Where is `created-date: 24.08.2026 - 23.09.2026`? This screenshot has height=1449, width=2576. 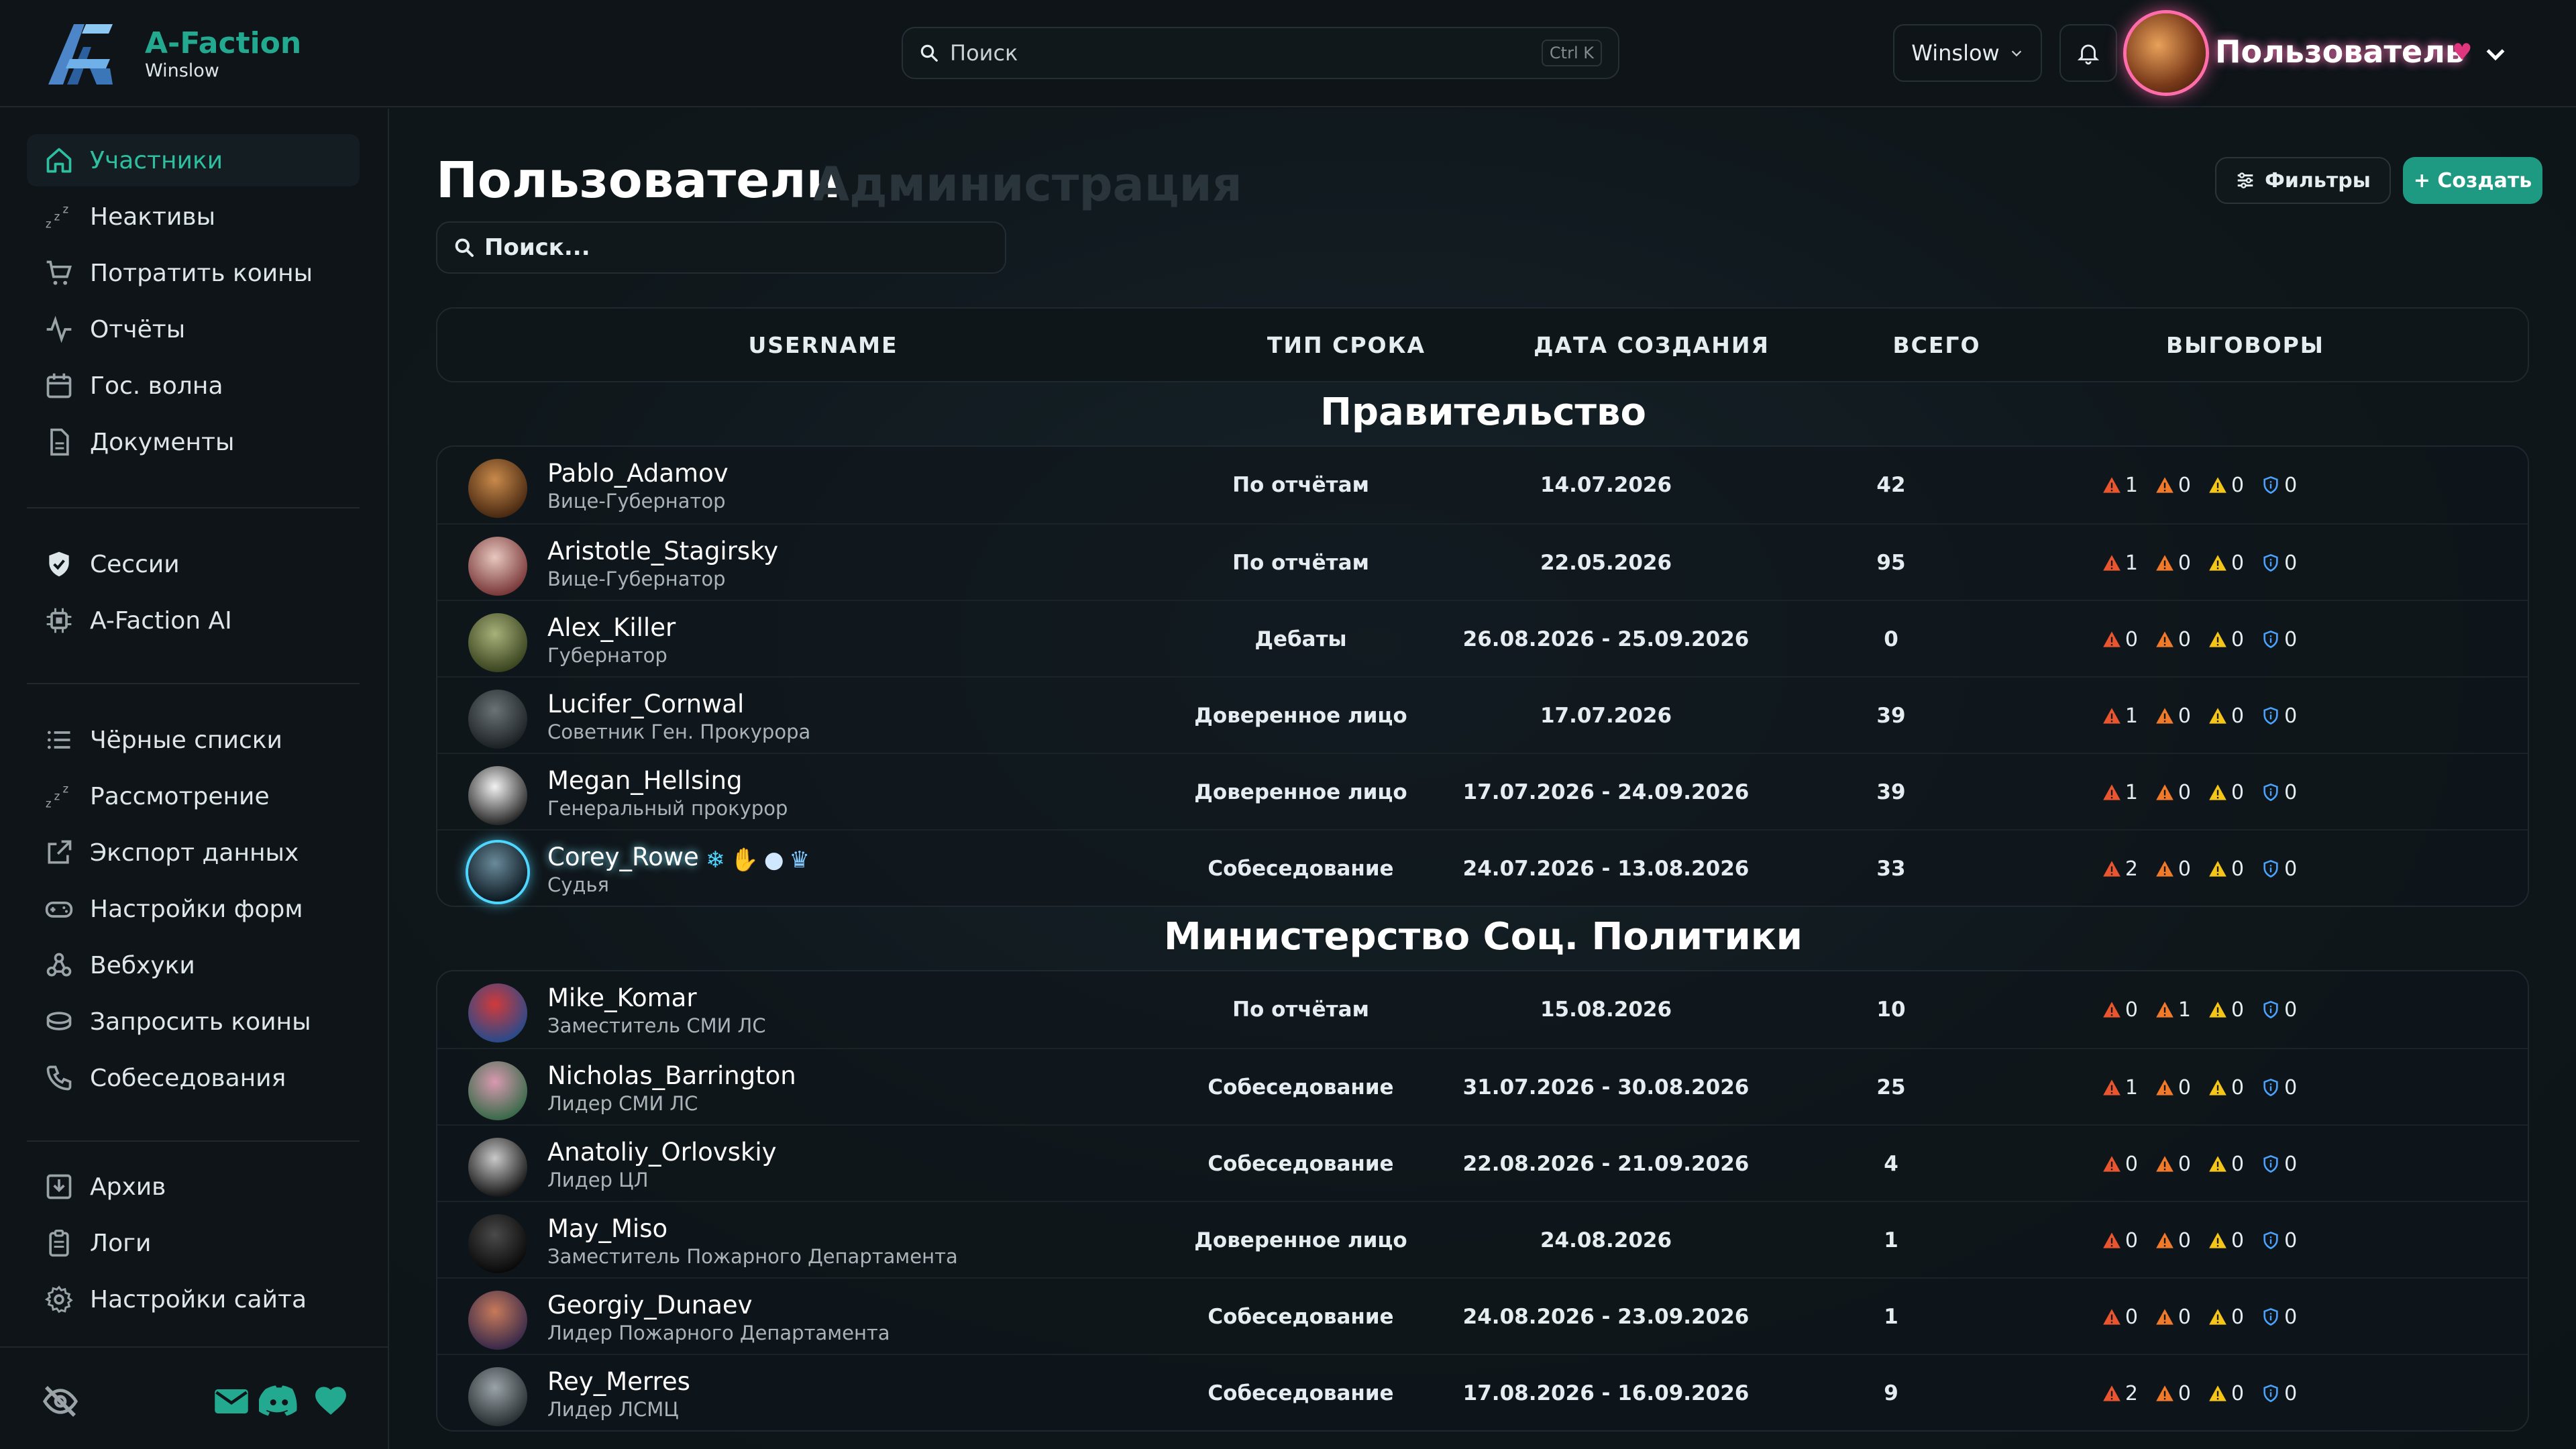 created-date: 24.08.2026 - 23.09.2026 is located at coordinates (1606, 1317).